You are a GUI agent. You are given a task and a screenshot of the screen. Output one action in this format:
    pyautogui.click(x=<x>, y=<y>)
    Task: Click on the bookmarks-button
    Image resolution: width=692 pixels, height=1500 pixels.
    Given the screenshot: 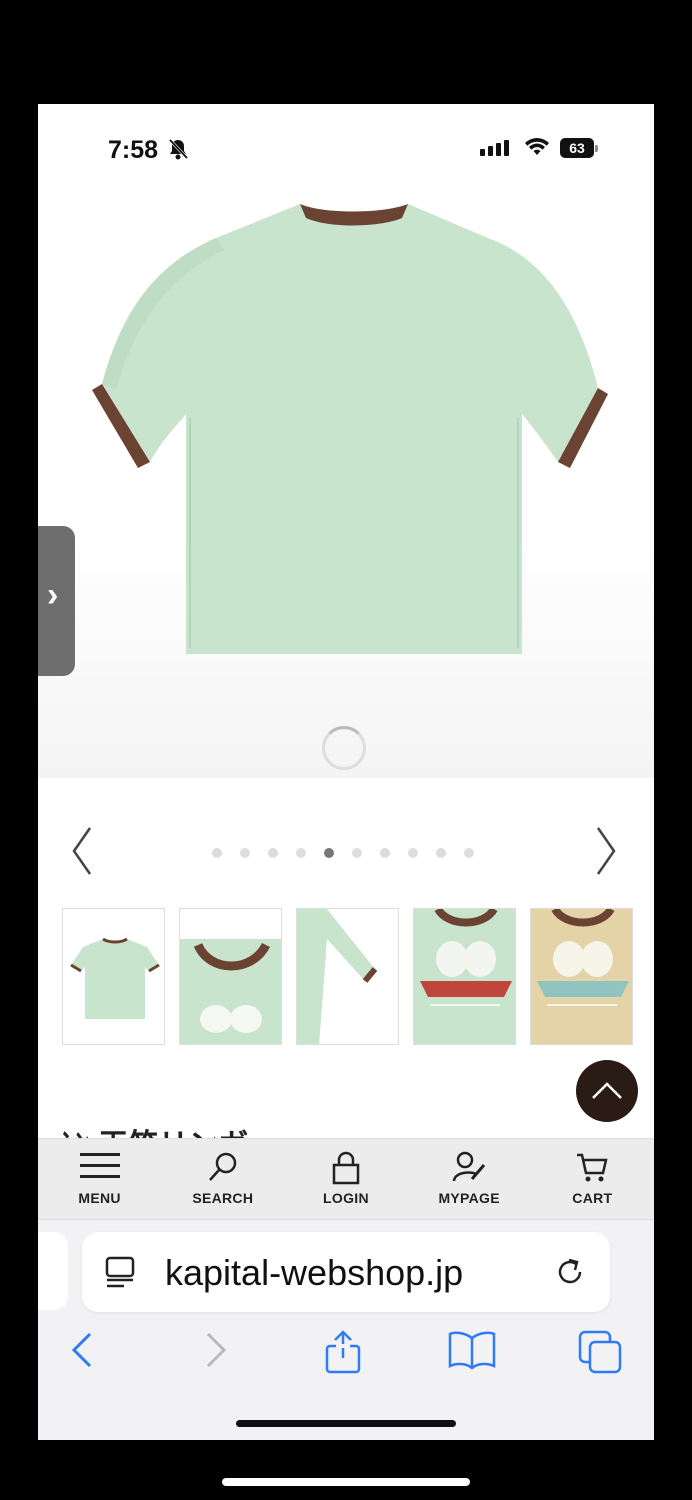 What is the action you would take?
    pyautogui.click(x=472, y=1352)
    